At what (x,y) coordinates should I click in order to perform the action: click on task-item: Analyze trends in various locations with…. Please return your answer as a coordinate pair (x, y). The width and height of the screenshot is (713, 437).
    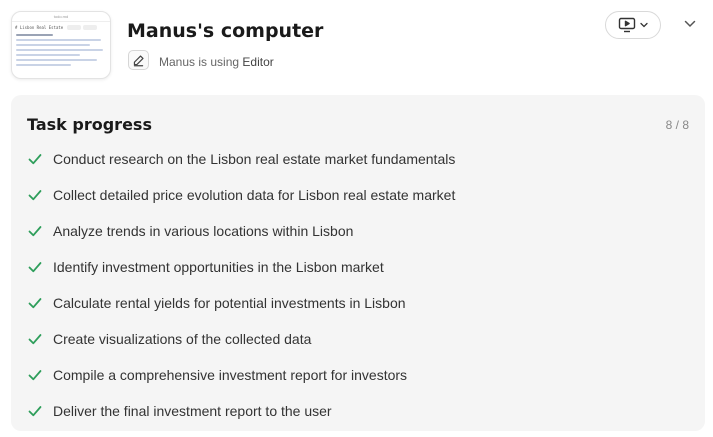
    Looking at the image, I should click on (357, 231).